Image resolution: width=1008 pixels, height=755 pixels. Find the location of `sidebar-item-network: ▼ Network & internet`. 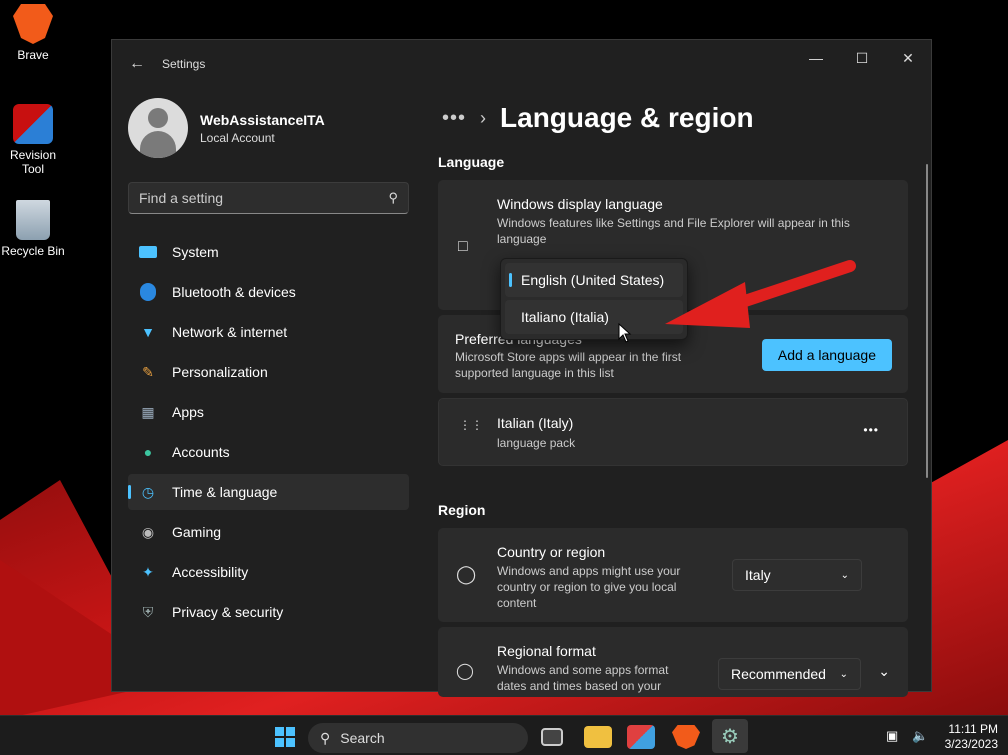

sidebar-item-network: ▼ Network & internet is located at coordinates (268, 332).